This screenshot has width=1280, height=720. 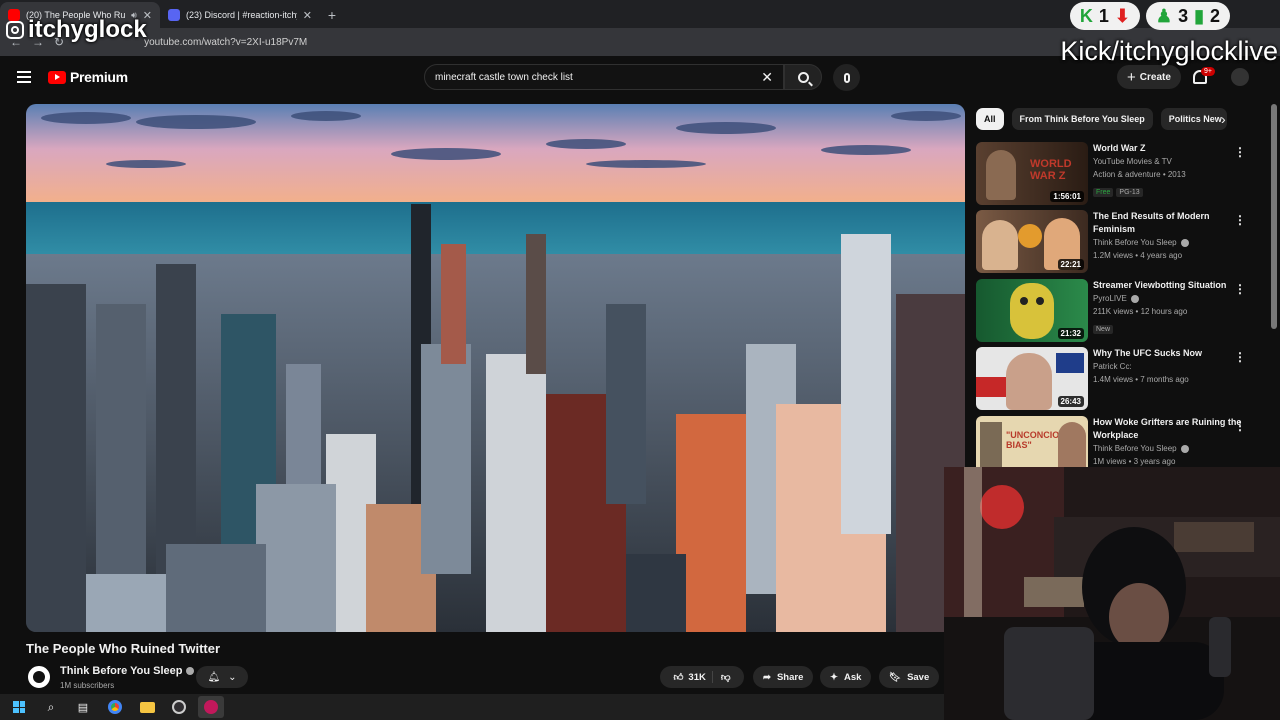 I want to click on like-button: 👍︎ 31K, so click(x=689, y=677).